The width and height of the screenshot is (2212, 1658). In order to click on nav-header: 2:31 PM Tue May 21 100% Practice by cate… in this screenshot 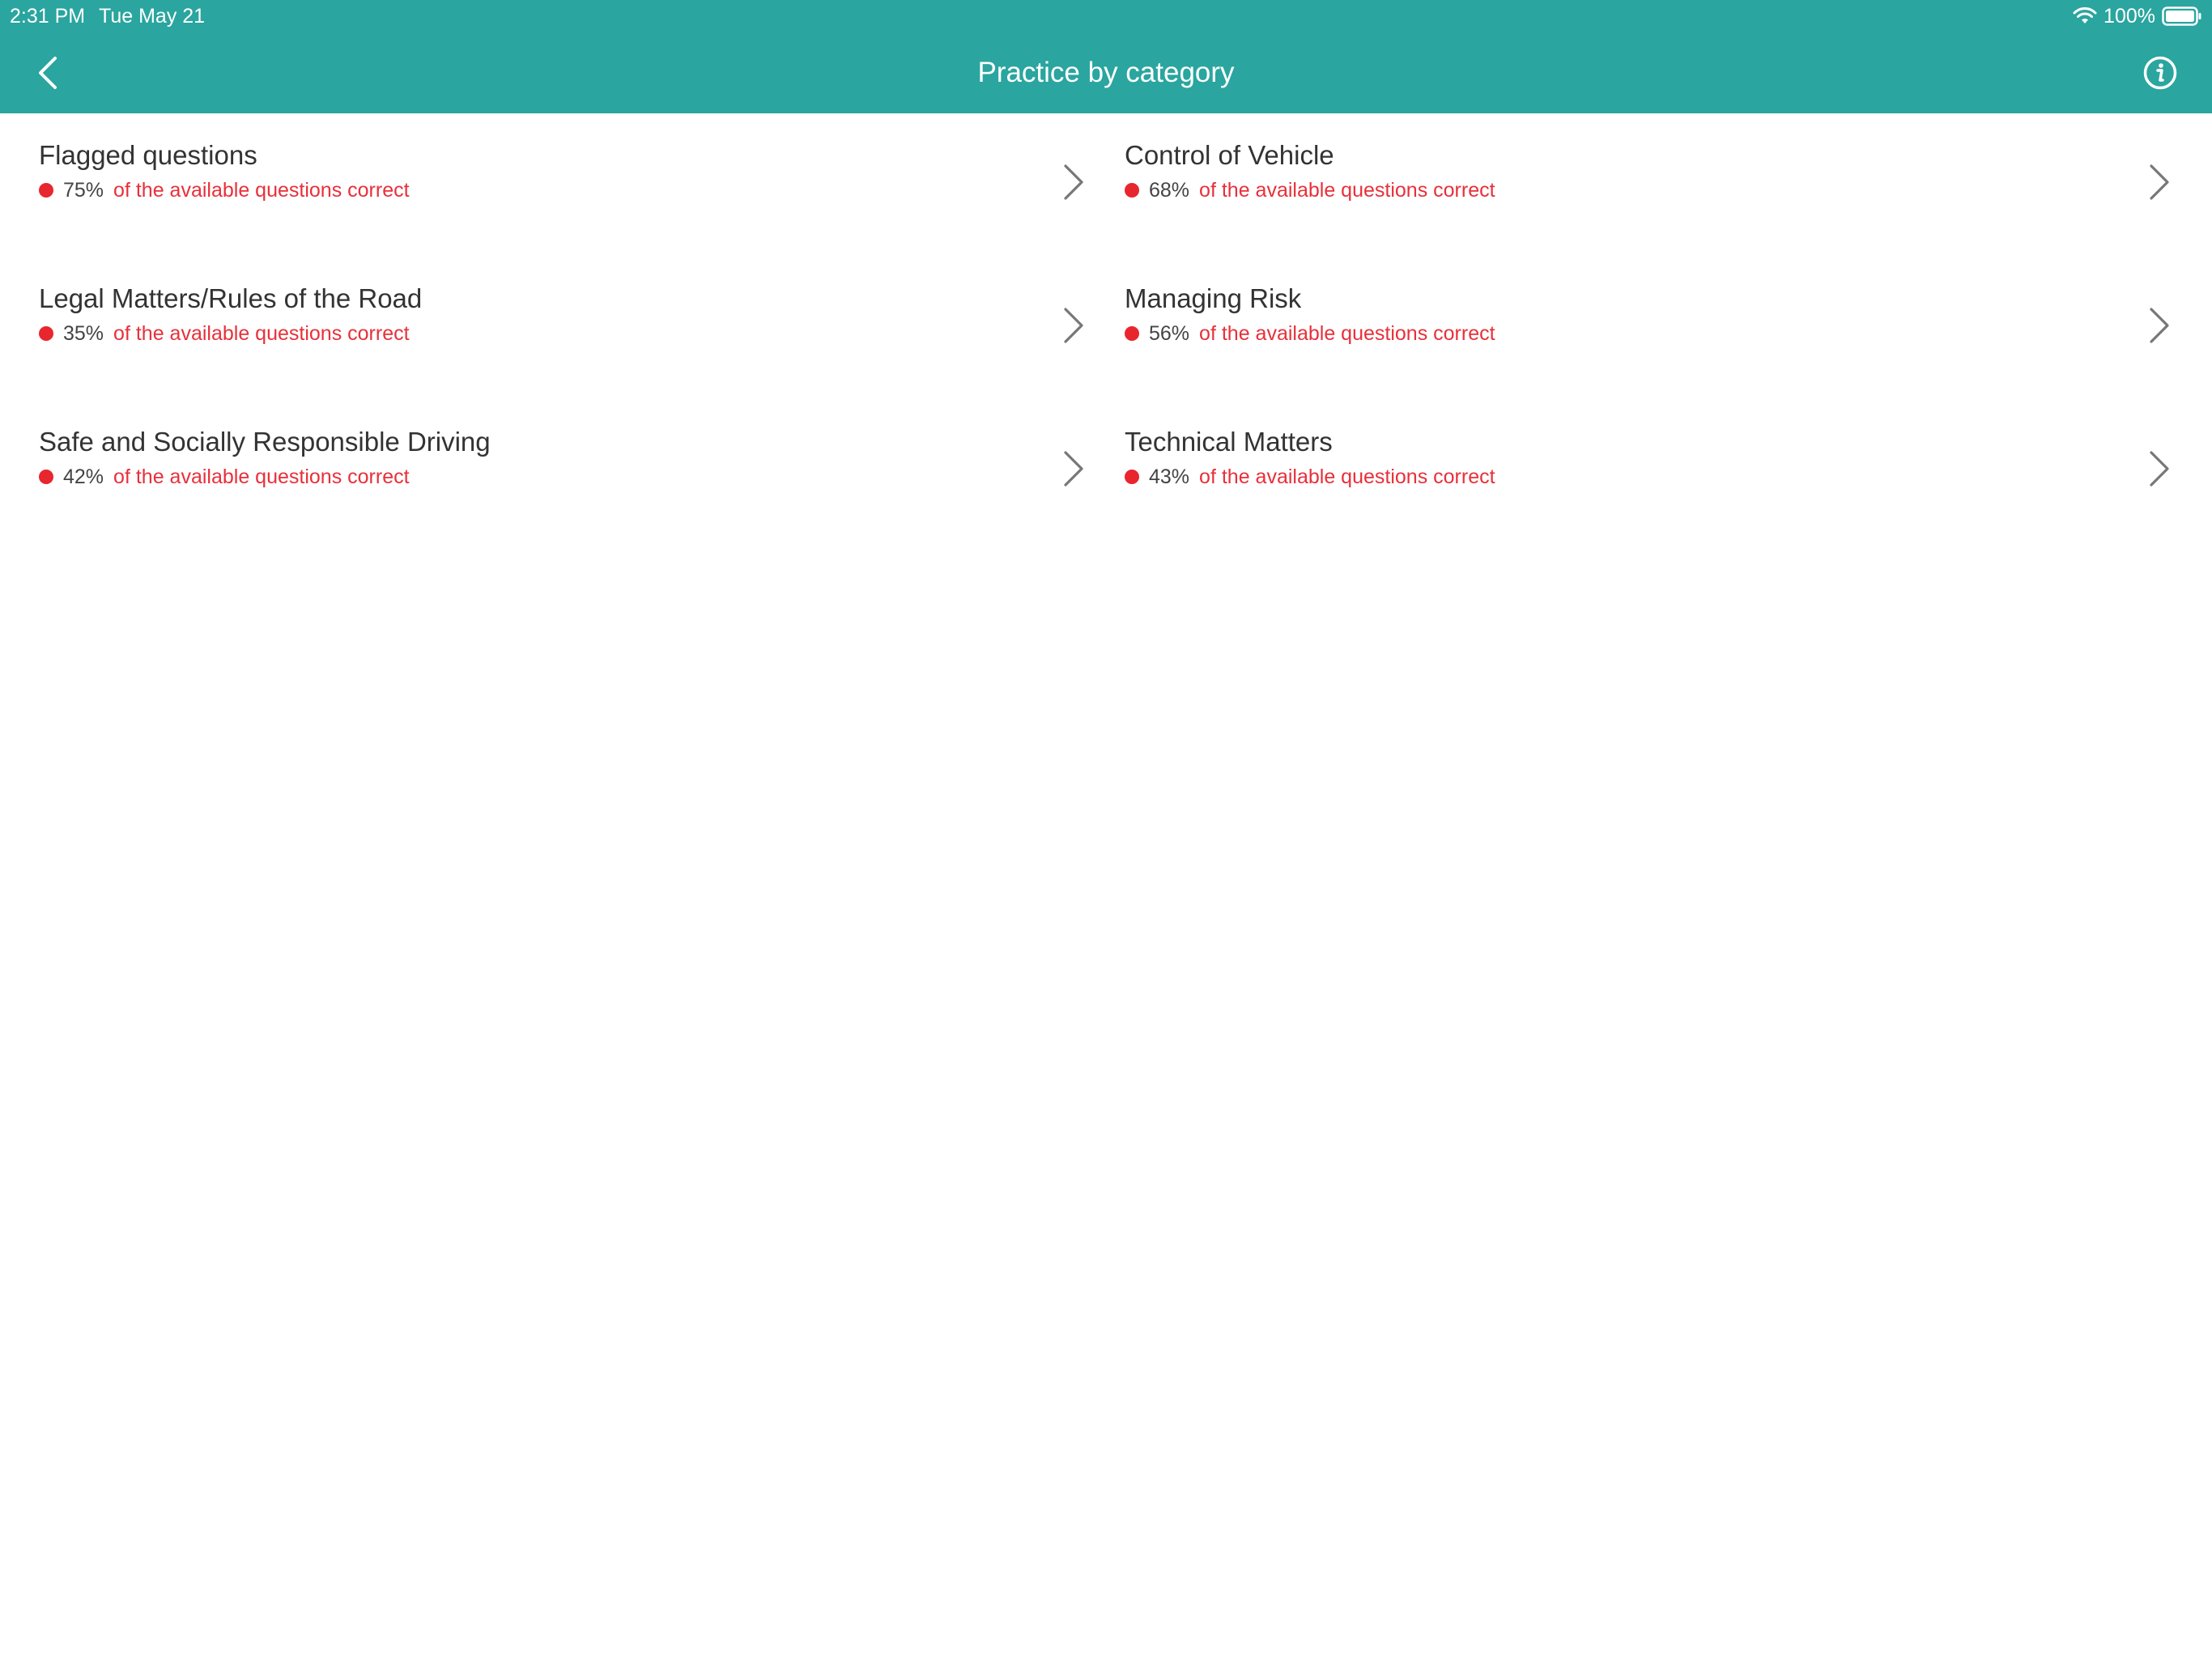, I will do `click(1106, 56)`.